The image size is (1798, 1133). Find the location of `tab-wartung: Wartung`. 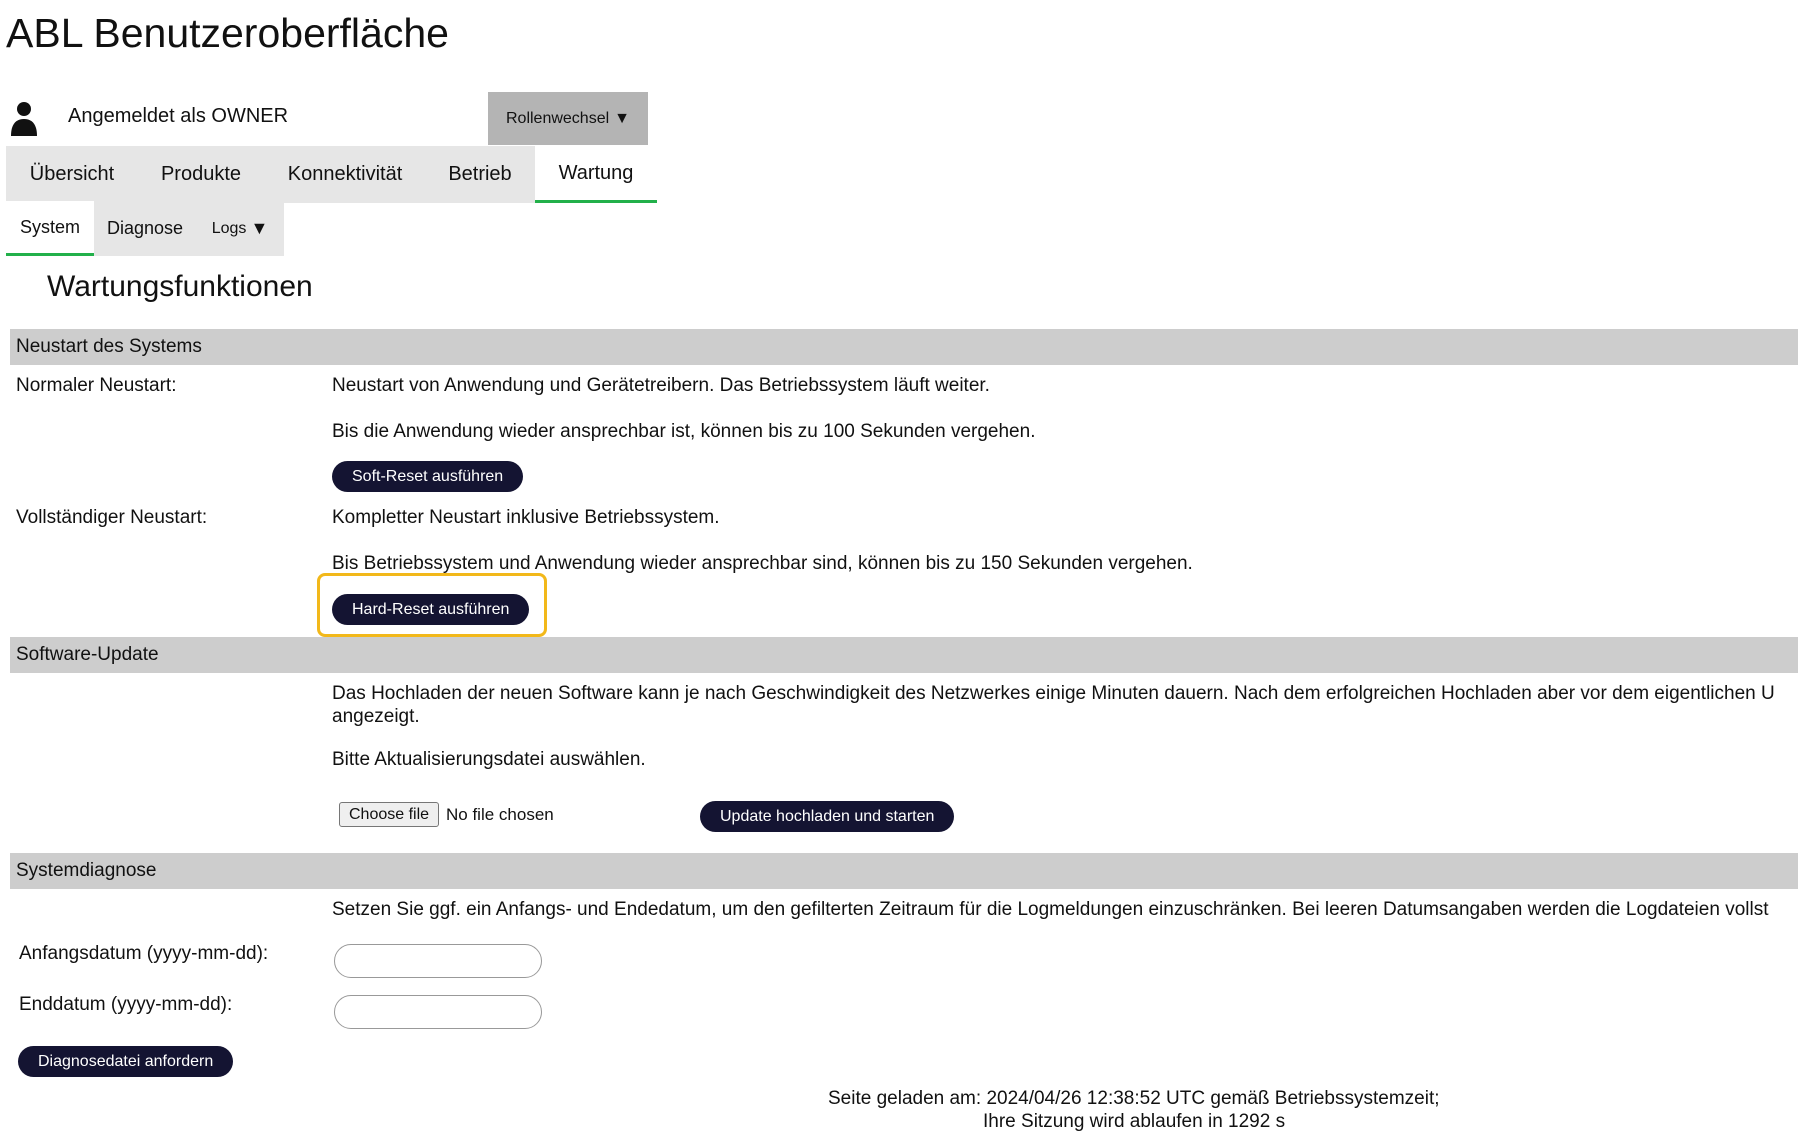

tab-wartung: Wartung is located at coordinates (596, 174).